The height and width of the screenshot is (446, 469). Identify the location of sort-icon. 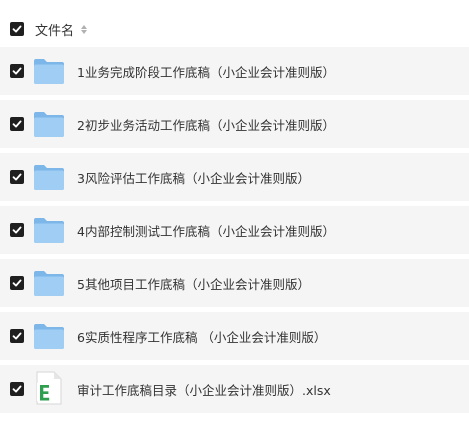
(84, 29).